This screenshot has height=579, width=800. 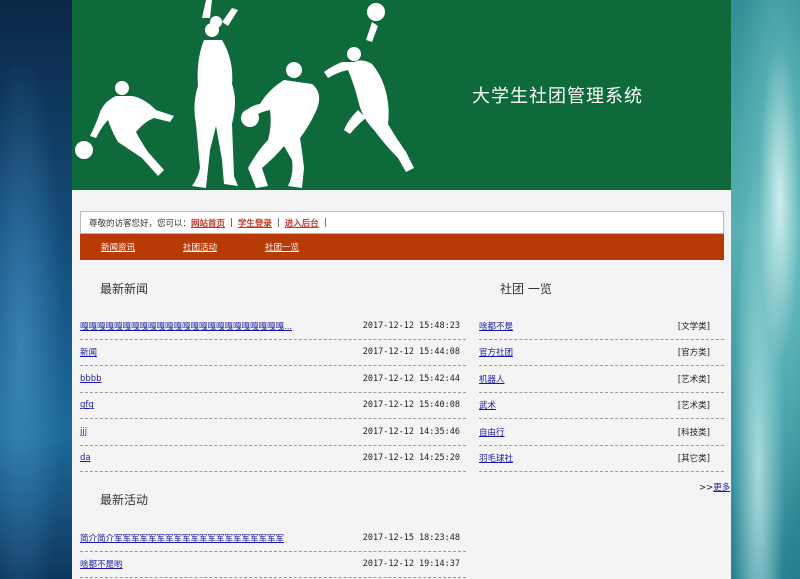 What do you see at coordinates (411, 564) in the screenshot?
I see `activity-date: 2017-12-12 19:14:37` at bounding box center [411, 564].